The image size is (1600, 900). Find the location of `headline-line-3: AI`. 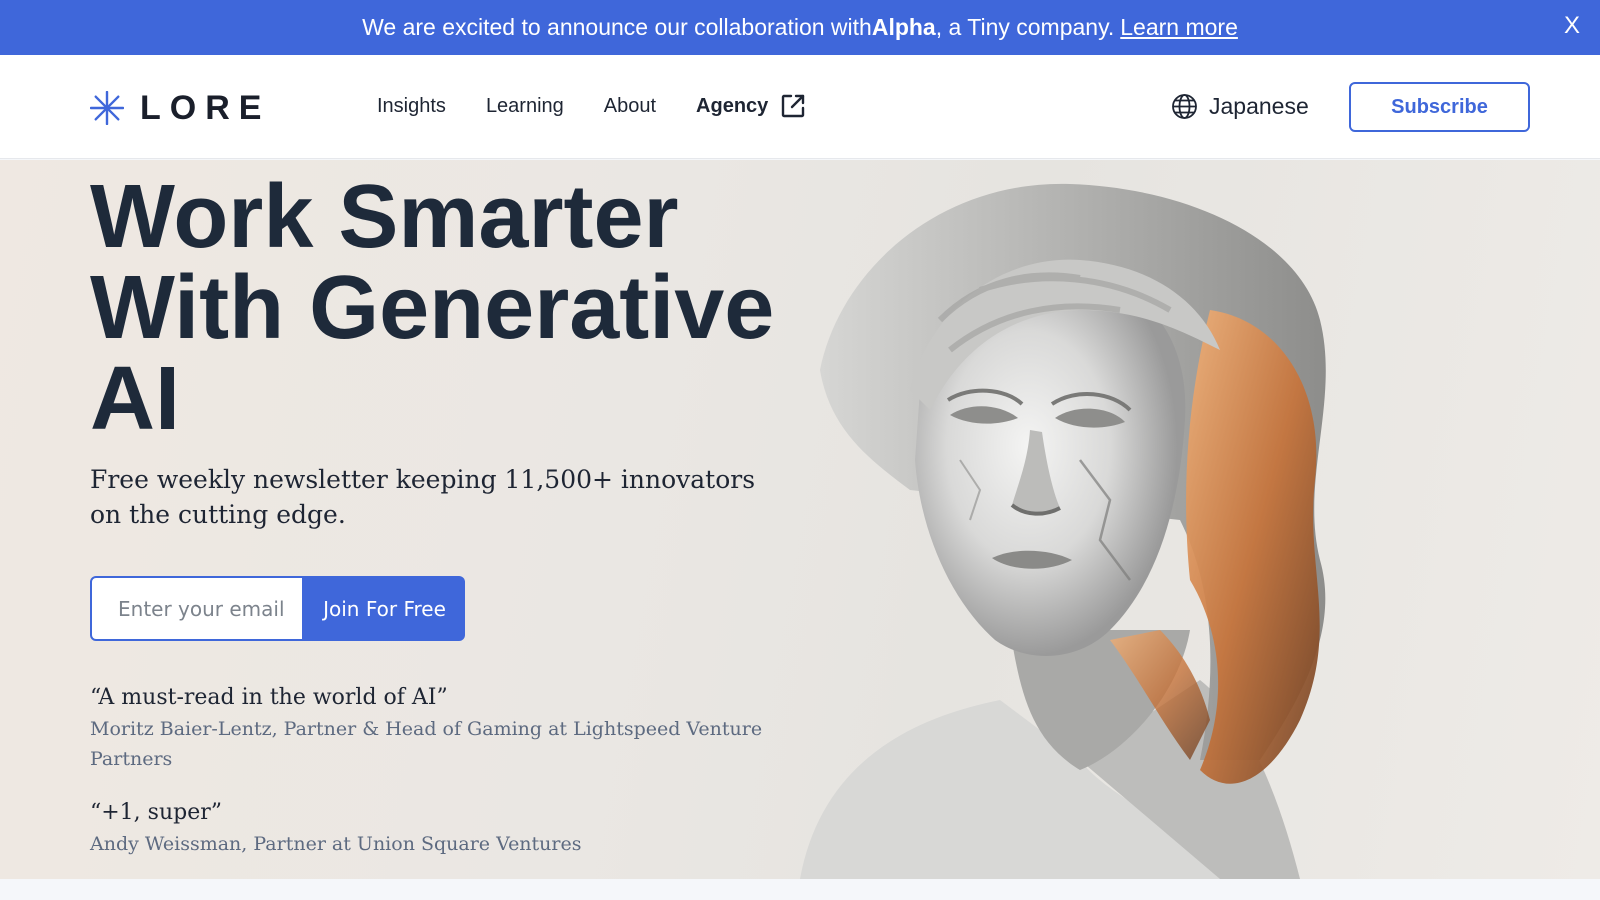

headline-line-3: AI is located at coordinates (135, 399).